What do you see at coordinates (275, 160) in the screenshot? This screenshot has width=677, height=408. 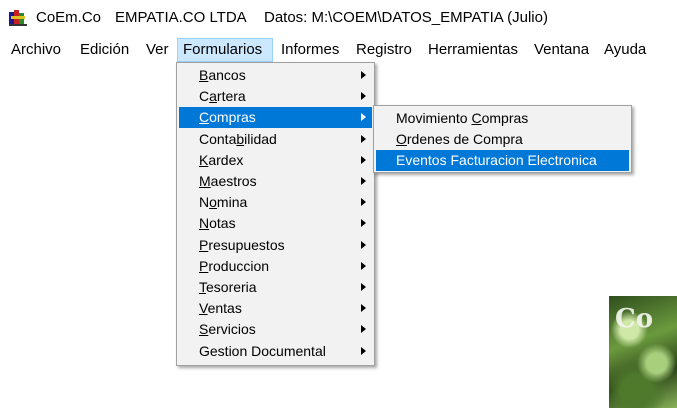 I see `formularios-item-kardex: Kardex` at bounding box center [275, 160].